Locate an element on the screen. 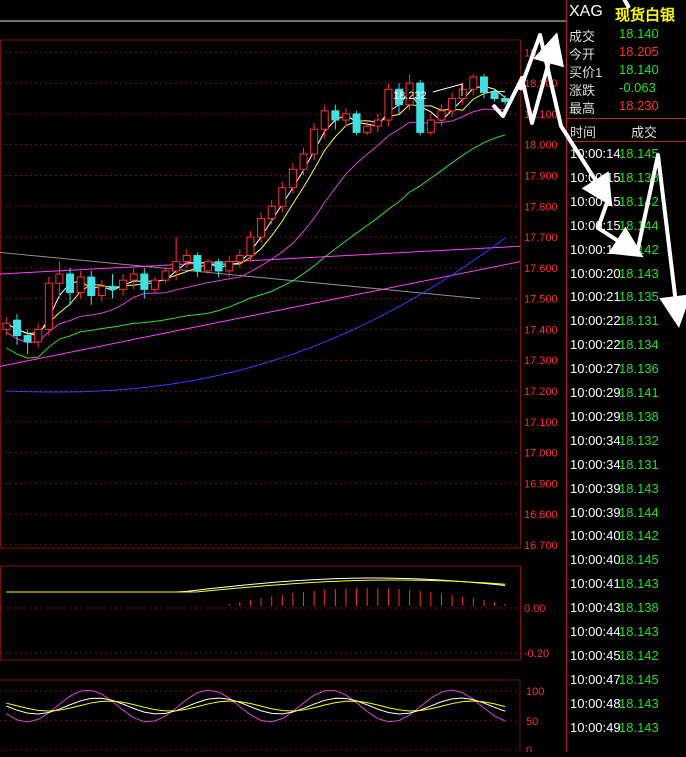 The image size is (686, 757). price-tick-label: 17.500 is located at coordinates (541, 300).